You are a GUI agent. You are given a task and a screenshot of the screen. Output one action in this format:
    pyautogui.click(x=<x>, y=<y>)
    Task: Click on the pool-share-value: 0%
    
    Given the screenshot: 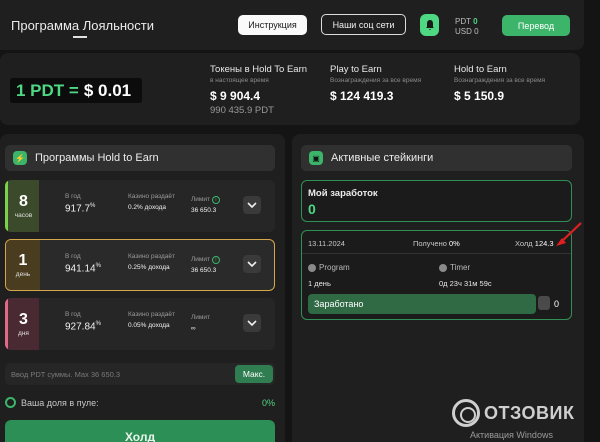 What is the action you would take?
    pyautogui.click(x=268, y=403)
    